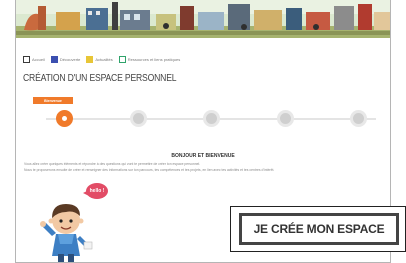 The width and height of the screenshot is (406, 263). What do you see at coordinates (53, 100) in the screenshot?
I see `active-step-label: Bienvenue` at bounding box center [53, 100].